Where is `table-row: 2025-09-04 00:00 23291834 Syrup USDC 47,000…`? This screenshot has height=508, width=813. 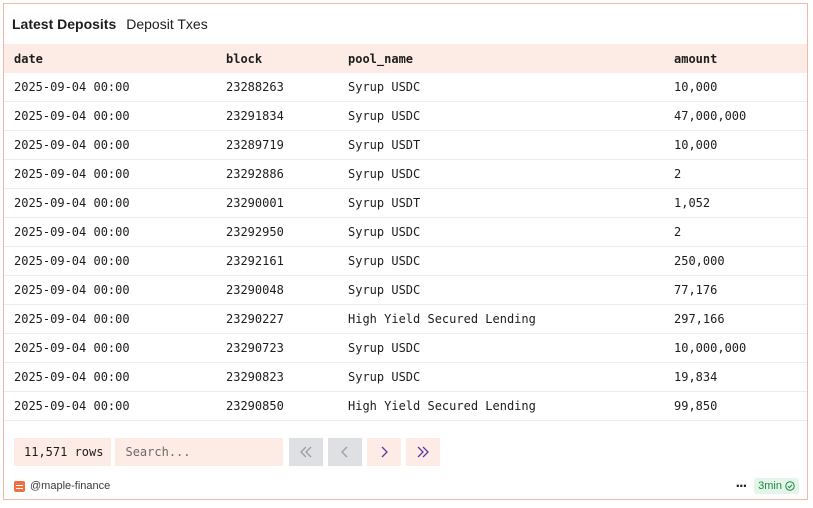 table-row: 2025-09-04 00:00 23291834 Syrup USDC 47,000… is located at coordinates (405, 116).